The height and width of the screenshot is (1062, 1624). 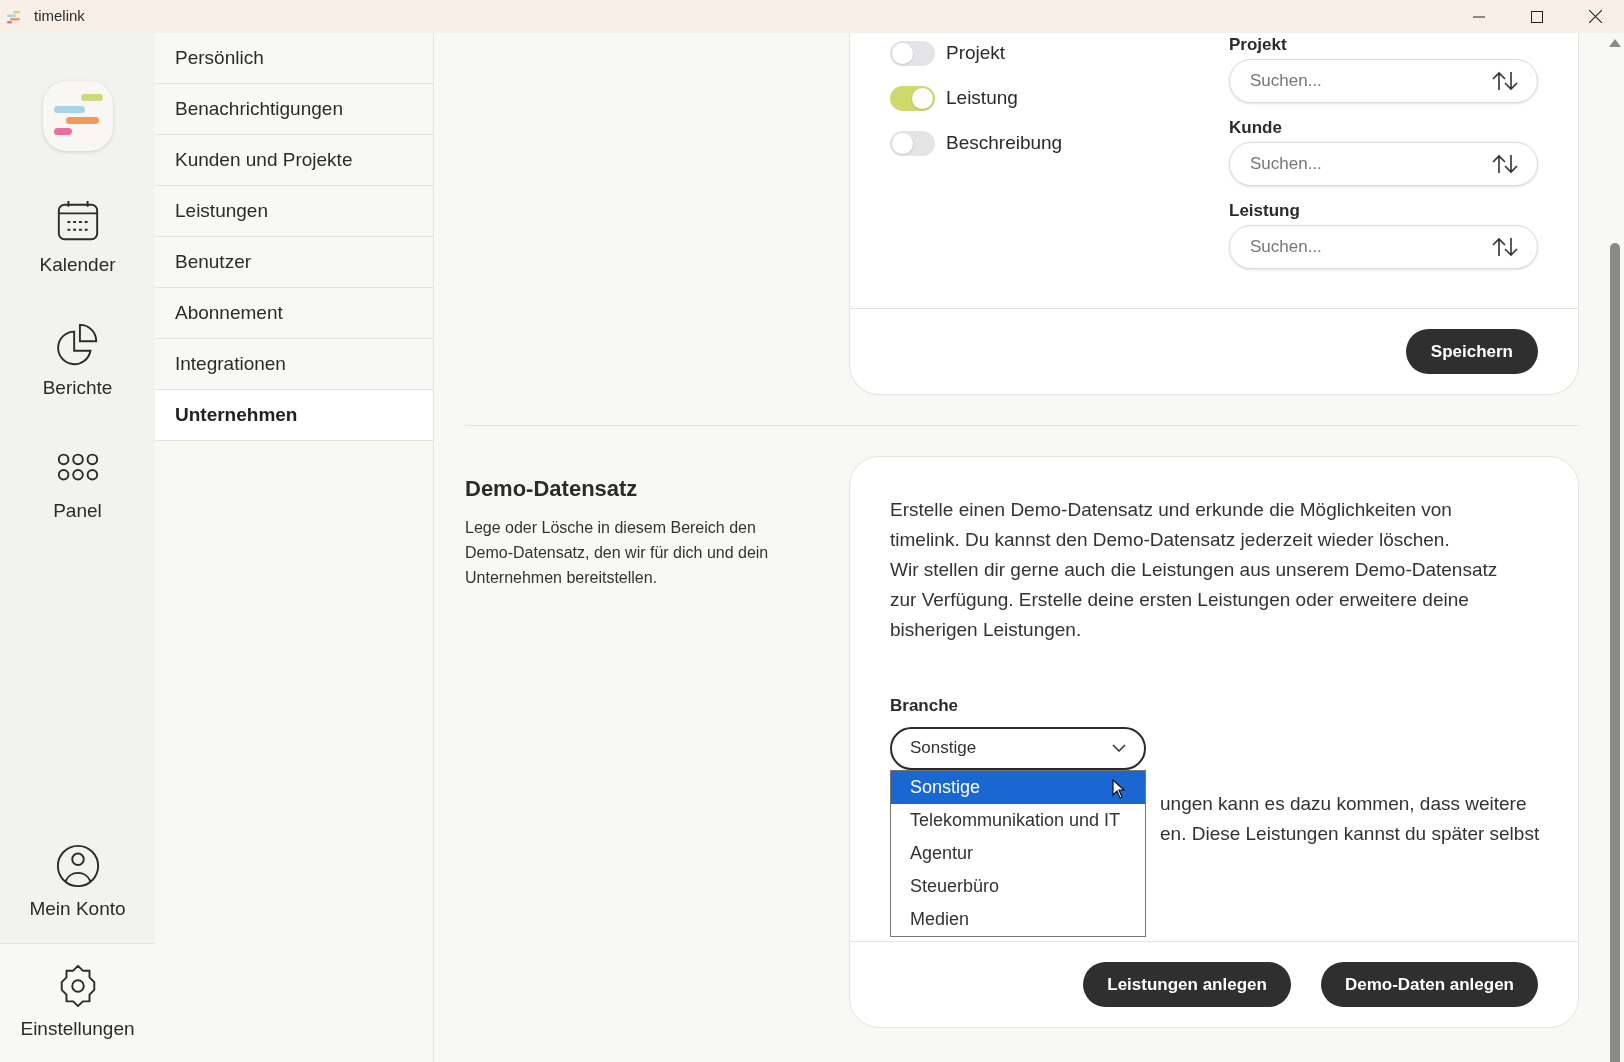 What do you see at coordinates (982, 97) in the screenshot?
I see `toggle-label: Leistung` at bounding box center [982, 97].